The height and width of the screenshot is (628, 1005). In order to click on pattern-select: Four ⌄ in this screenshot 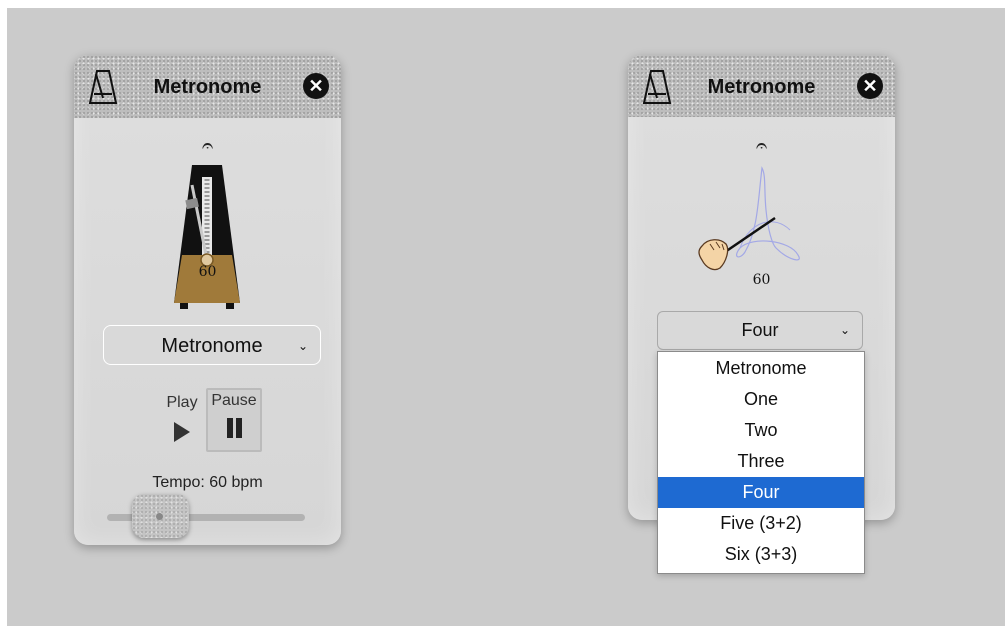, I will do `click(760, 330)`.